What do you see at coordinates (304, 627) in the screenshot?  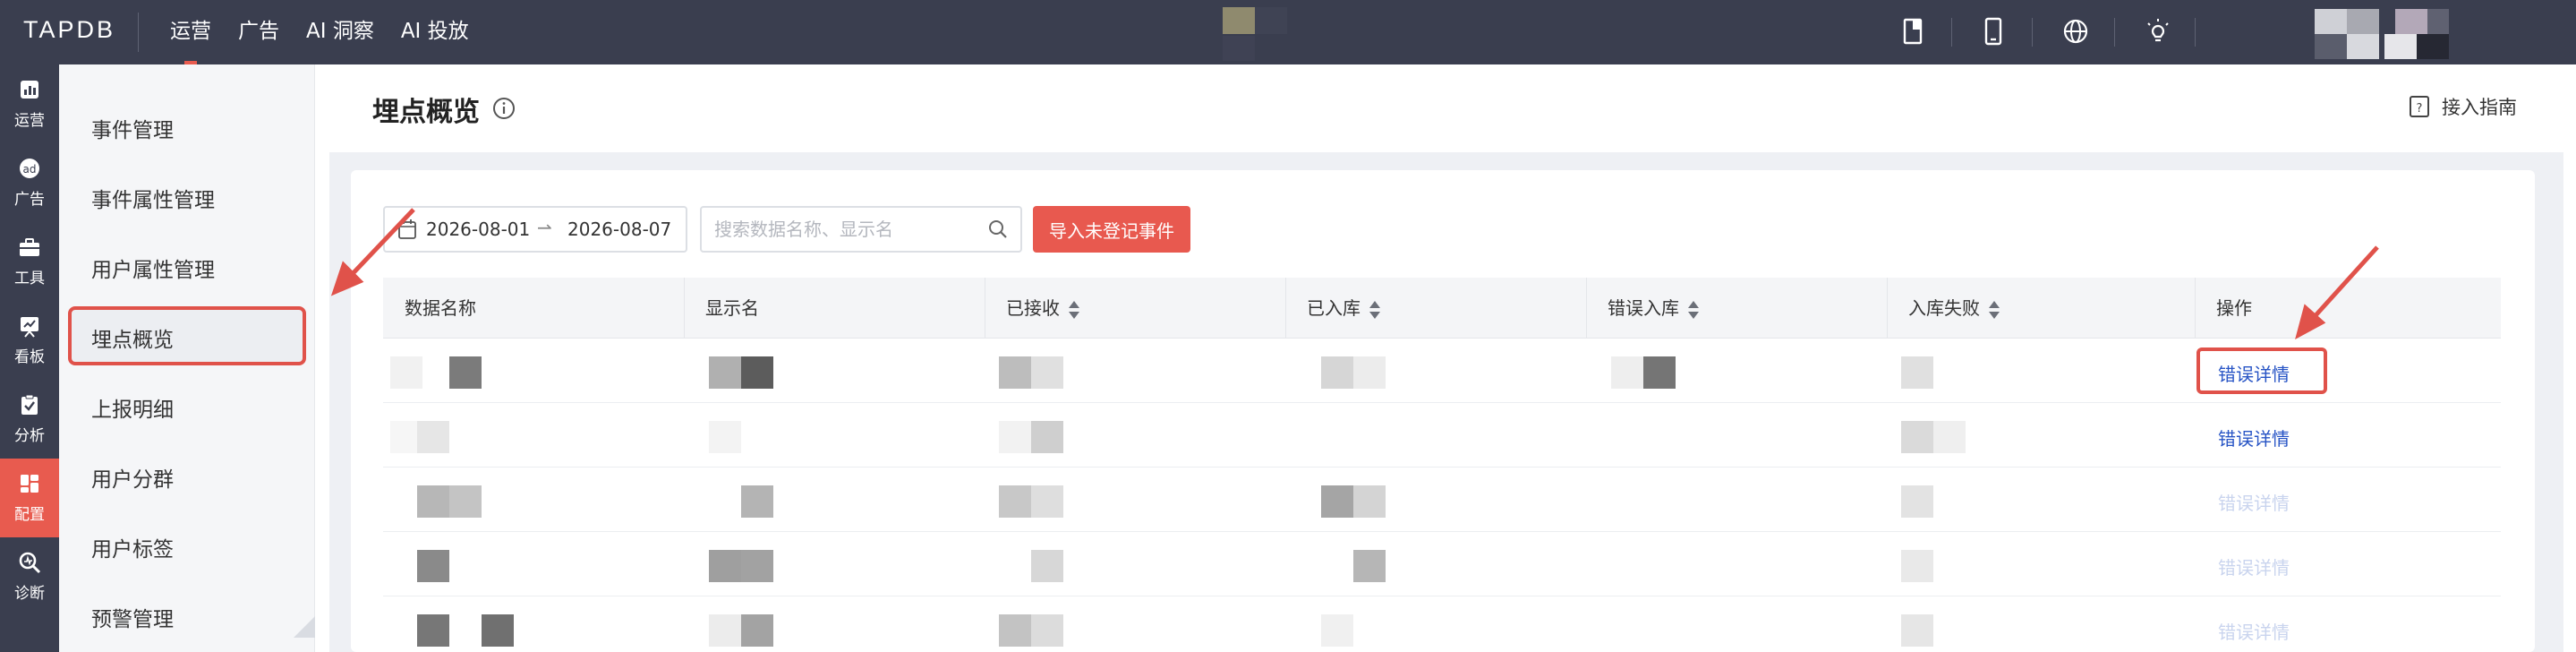 I see `submenu-collapse-handle` at bounding box center [304, 627].